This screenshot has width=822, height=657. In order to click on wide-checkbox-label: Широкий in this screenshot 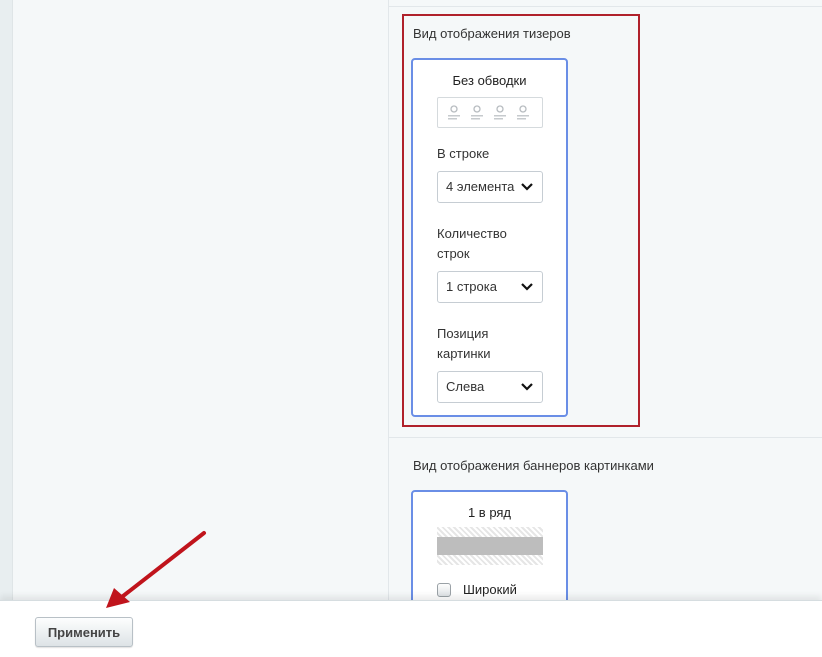, I will do `click(490, 589)`.